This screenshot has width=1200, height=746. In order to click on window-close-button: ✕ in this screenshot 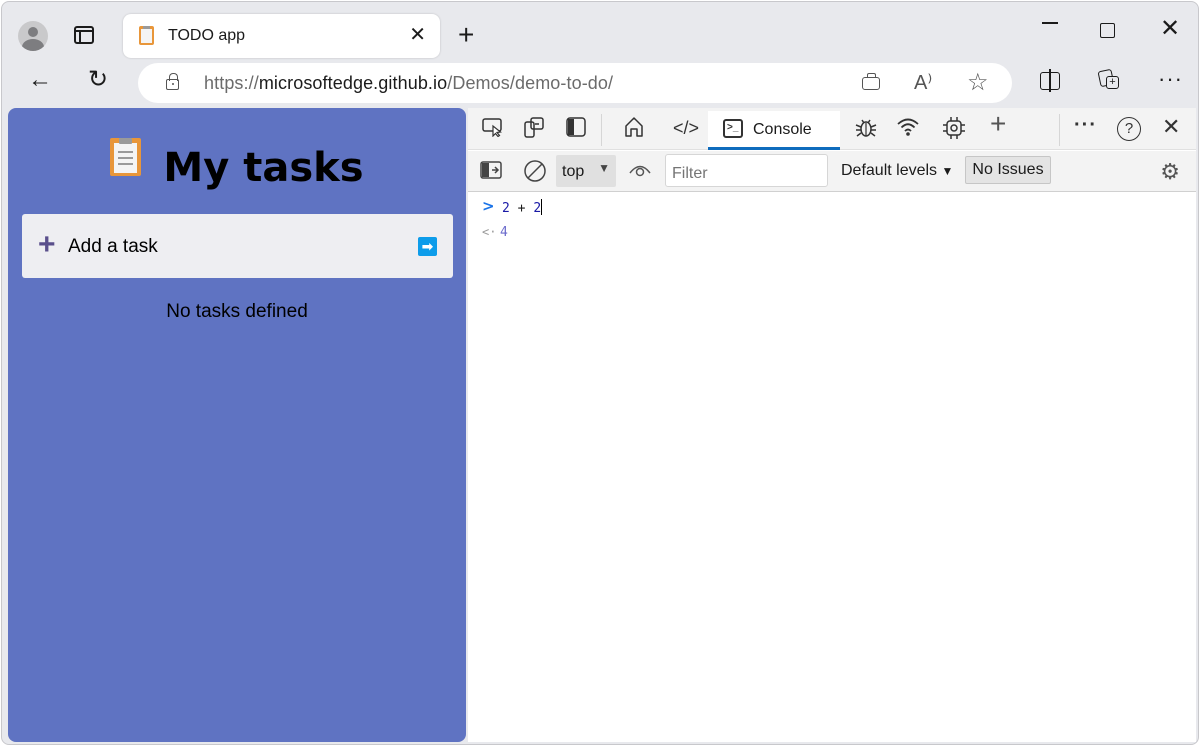, I will do `click(1170, 28)`.